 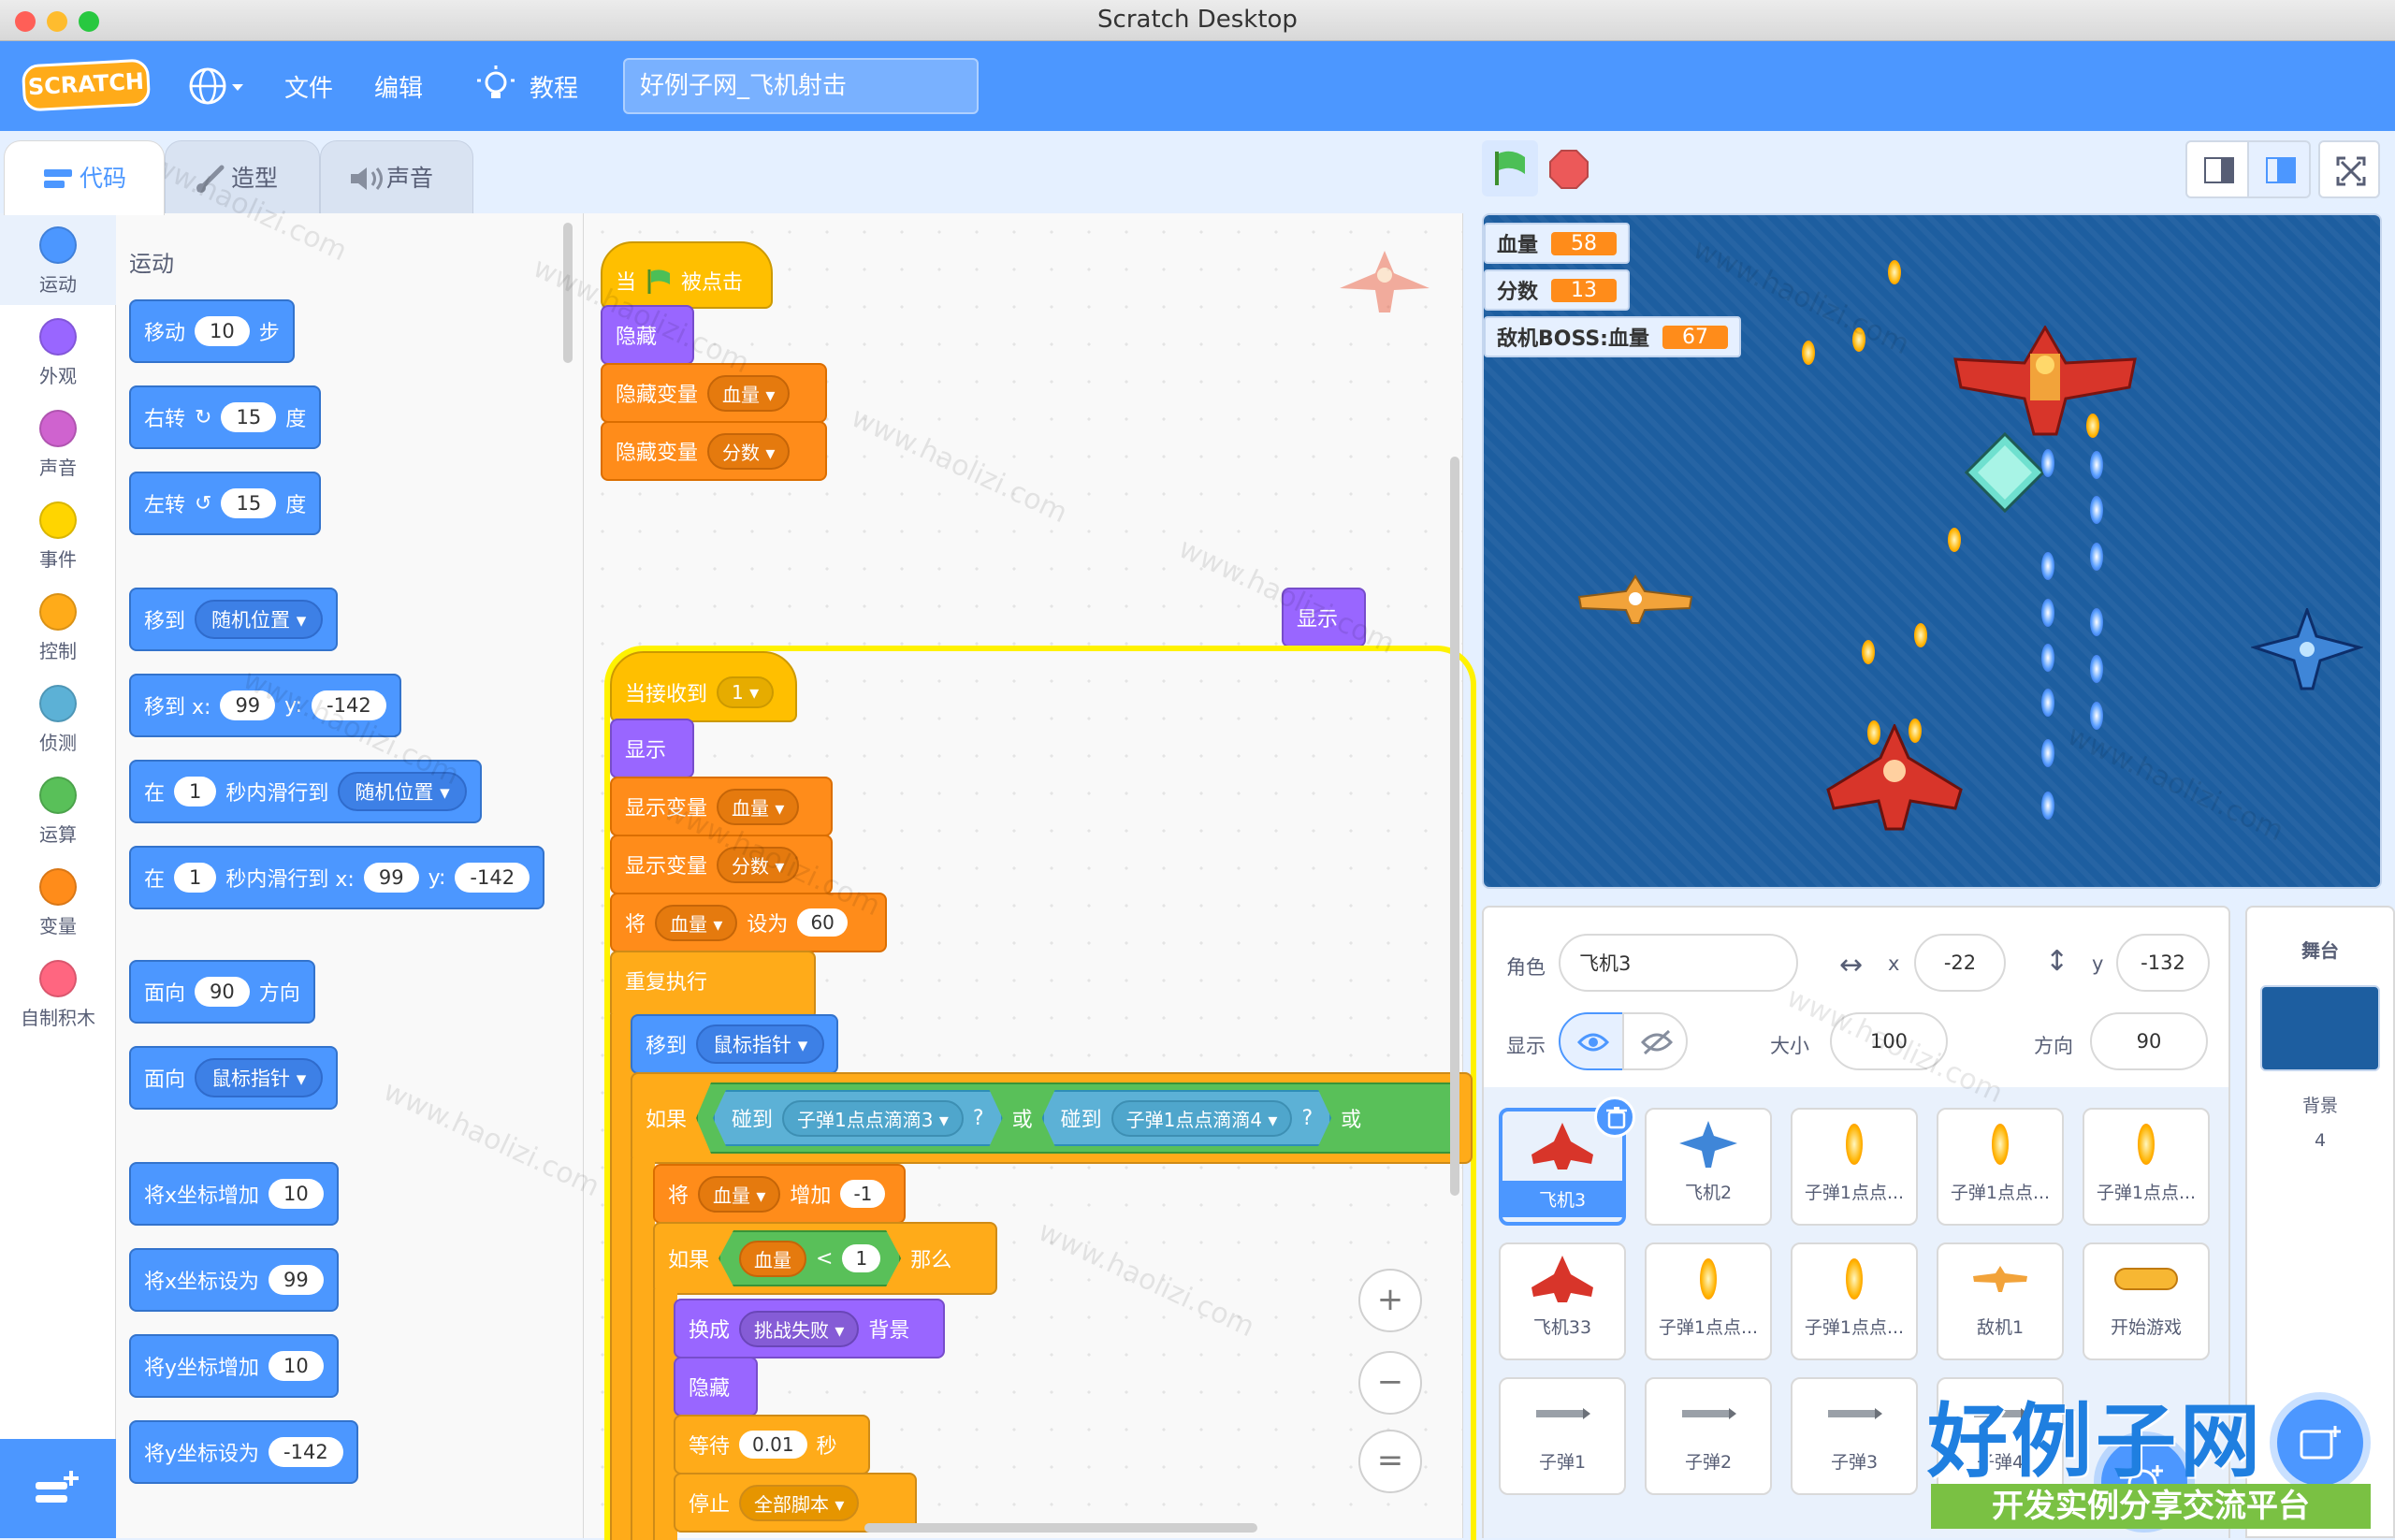 I want to click on sprite-tile: 子弹3, so click(x=1854, y=1436).